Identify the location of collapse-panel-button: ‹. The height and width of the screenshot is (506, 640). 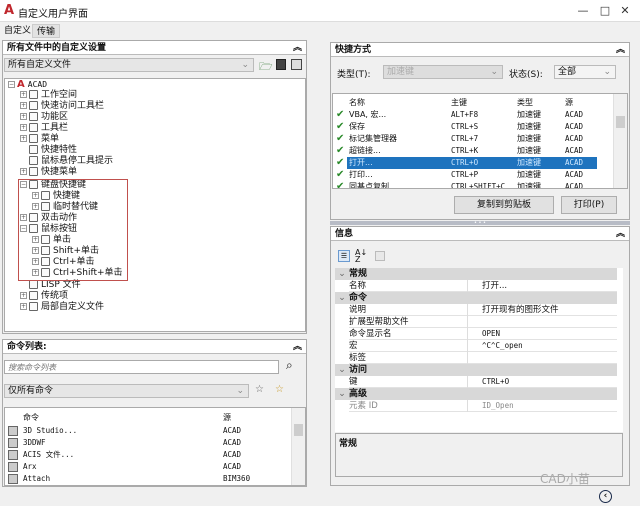
(605, 496).